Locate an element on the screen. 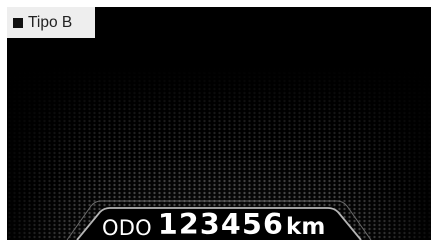 The height and width of the screenshot is (242, 437). odometer-unit: km is located at coordinates (306, 227).